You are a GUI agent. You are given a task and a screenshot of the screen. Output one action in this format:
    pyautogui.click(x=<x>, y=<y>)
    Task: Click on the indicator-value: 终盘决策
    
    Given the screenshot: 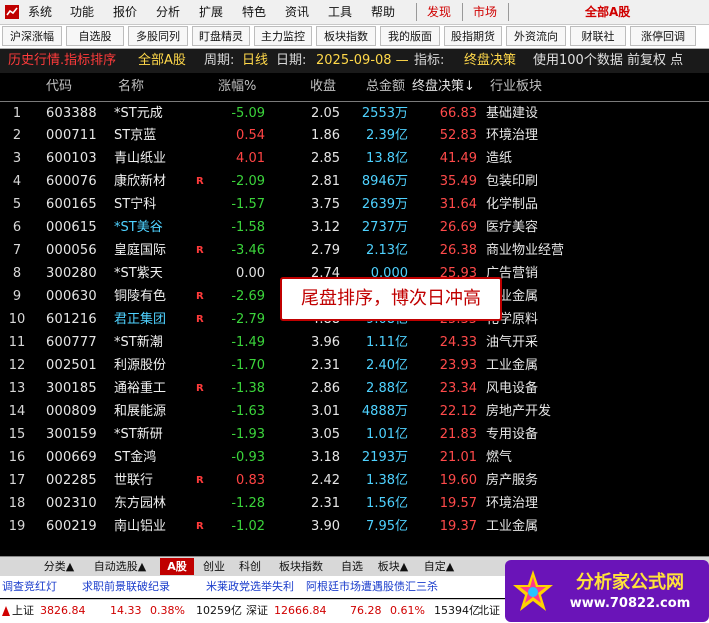 What is the action you would take?
    pyautogui.click(x=490, y=61)
    